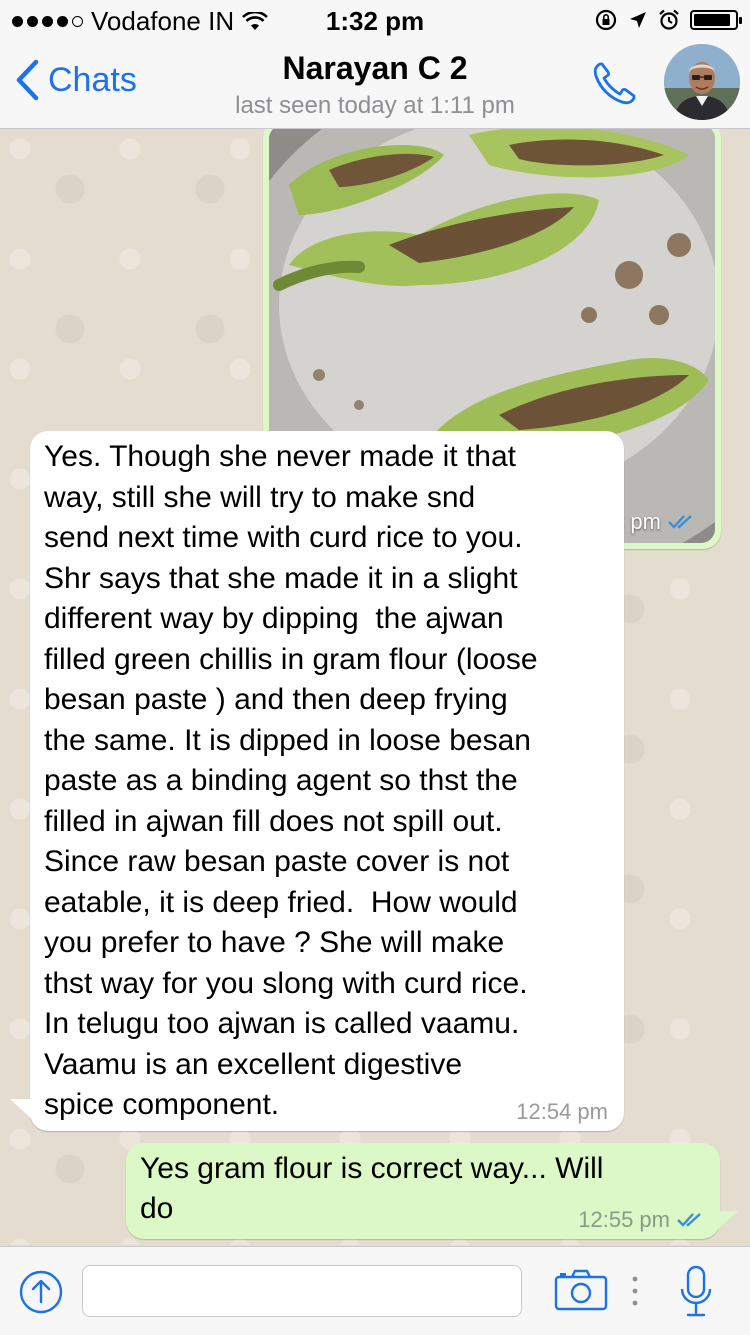 This screenshot has width=750, height=1335. Describe the element at coordinates (281, 578) in the screenshot. I see `message-line: Shr says that she made it in a slight` at that location.